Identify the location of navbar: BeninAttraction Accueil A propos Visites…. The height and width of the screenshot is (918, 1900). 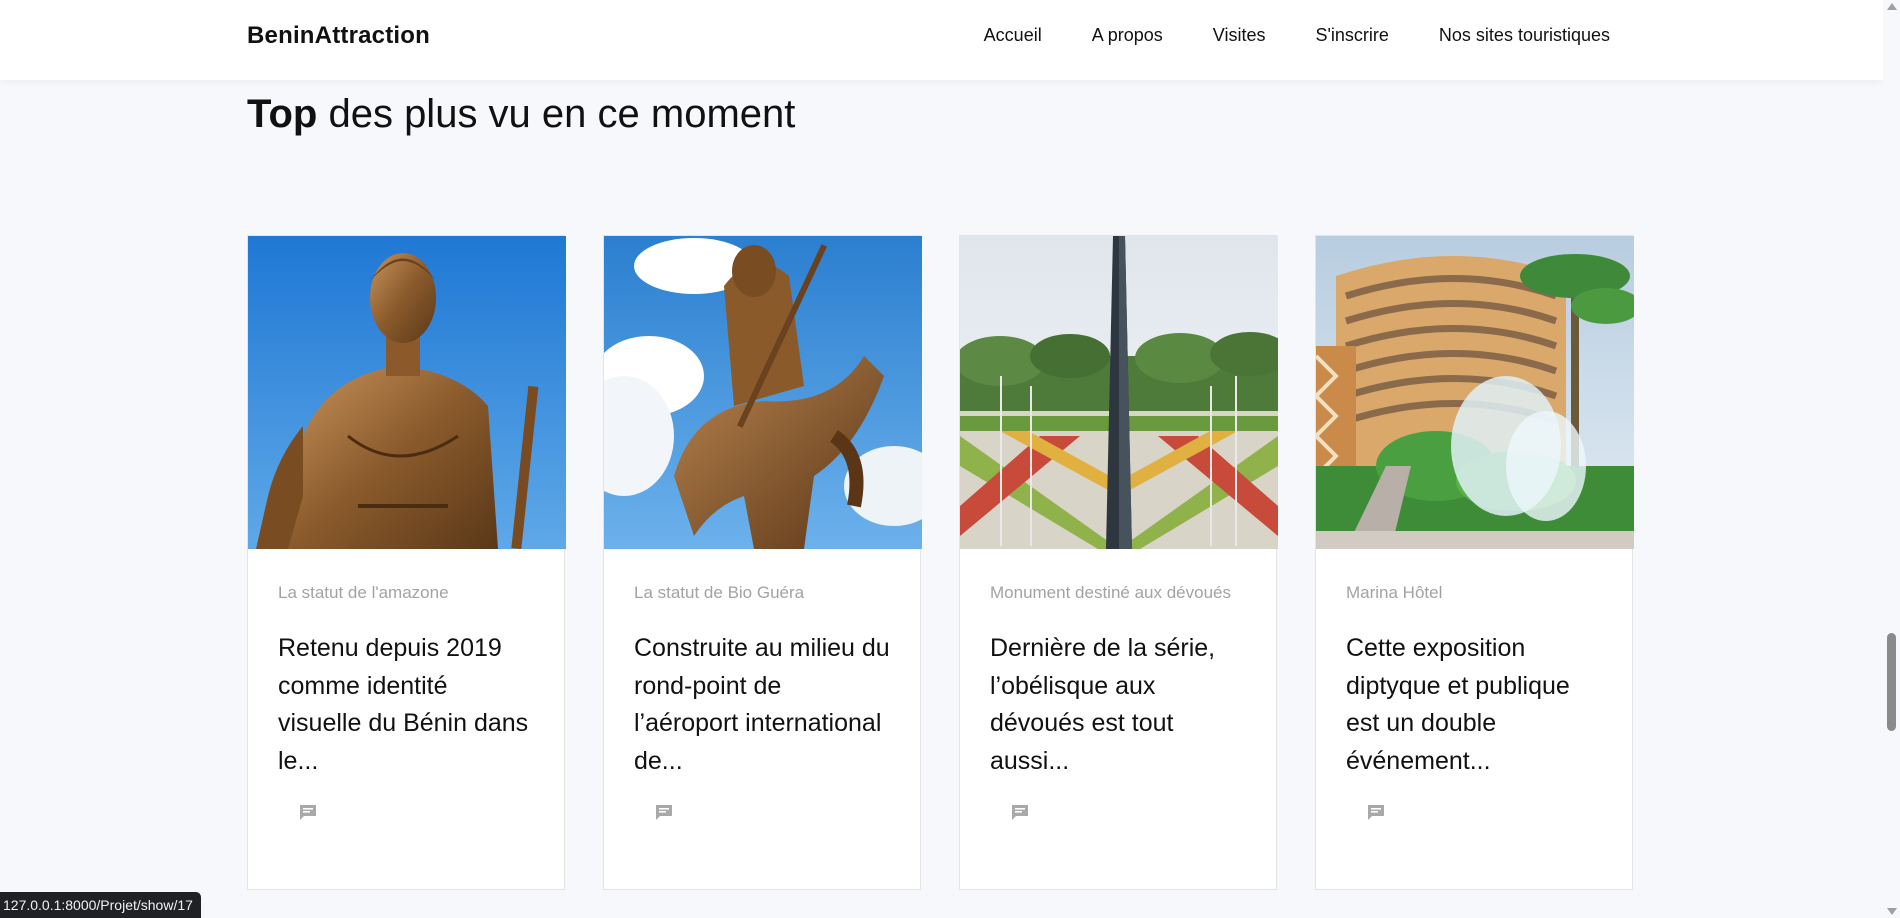
(941, 40).